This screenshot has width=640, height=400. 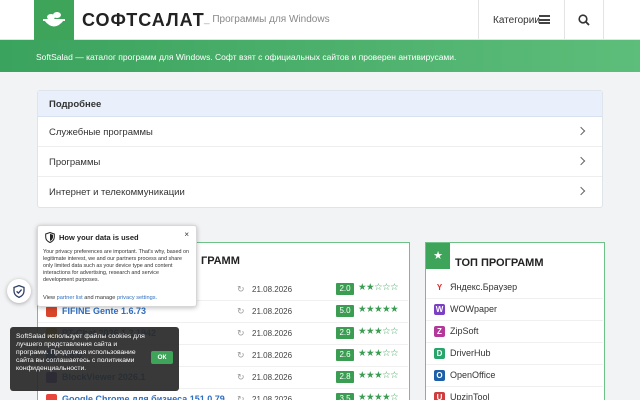 What do you see at coordinates (117, 192) in the screenshot?
I see `details-item-label: Интернет и телекоммуникации` at bounding box center [117, 192].